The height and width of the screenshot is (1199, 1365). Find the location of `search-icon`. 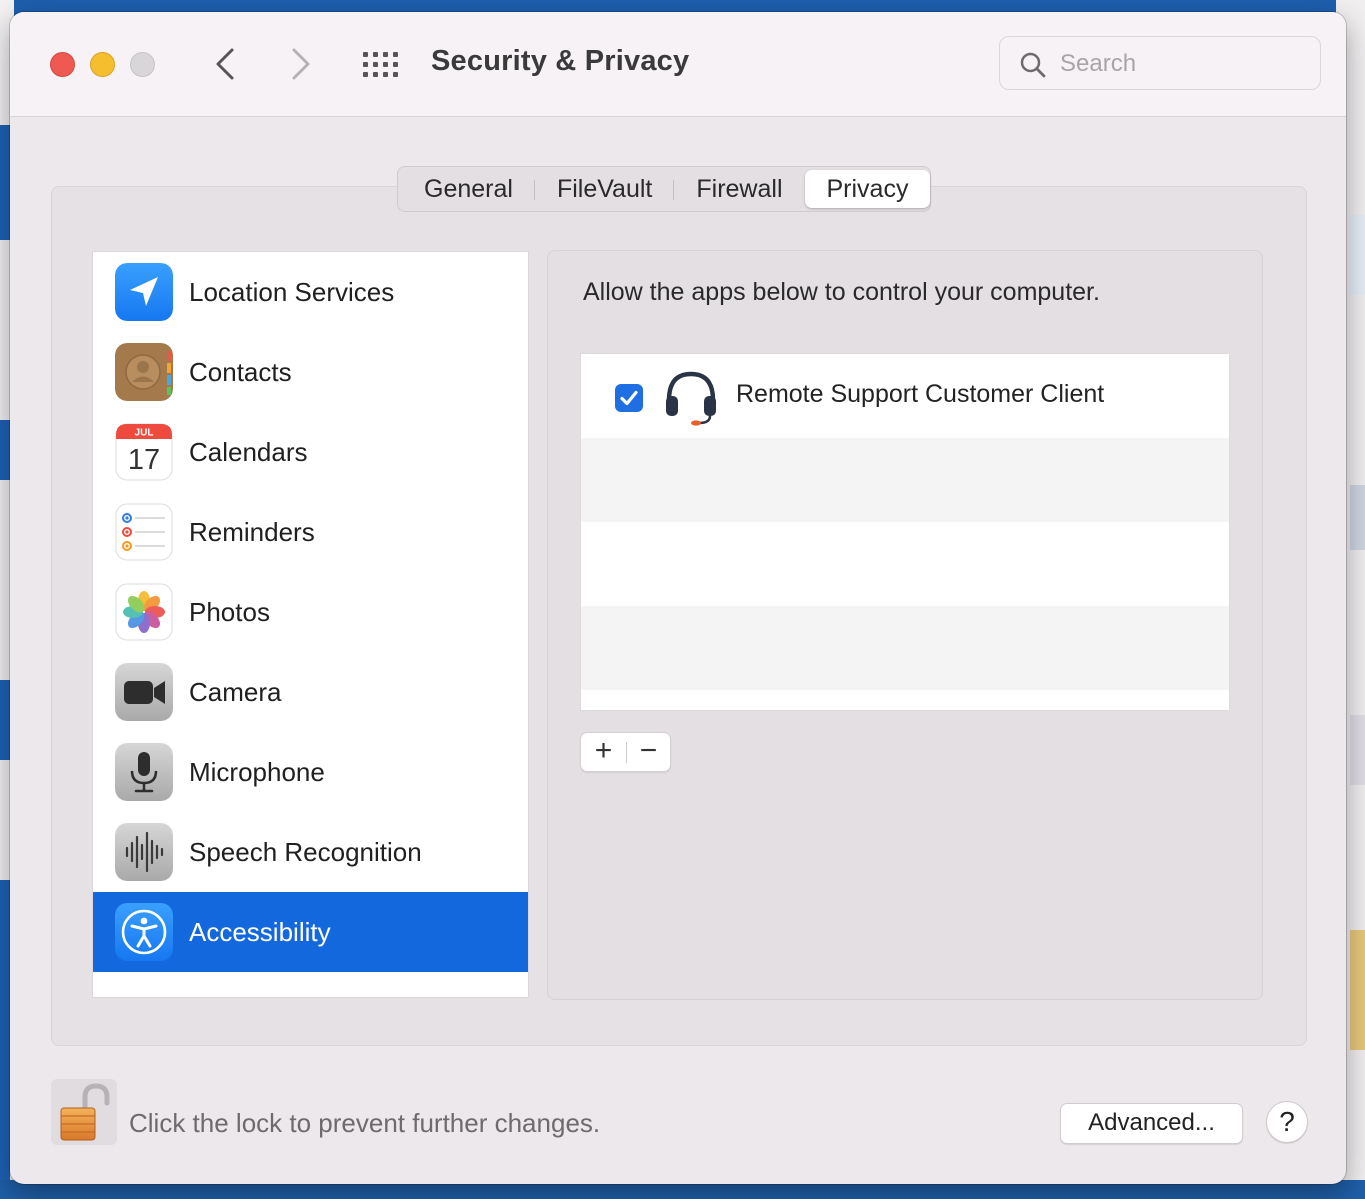

search-icon is located at coordinates (1033, 65).